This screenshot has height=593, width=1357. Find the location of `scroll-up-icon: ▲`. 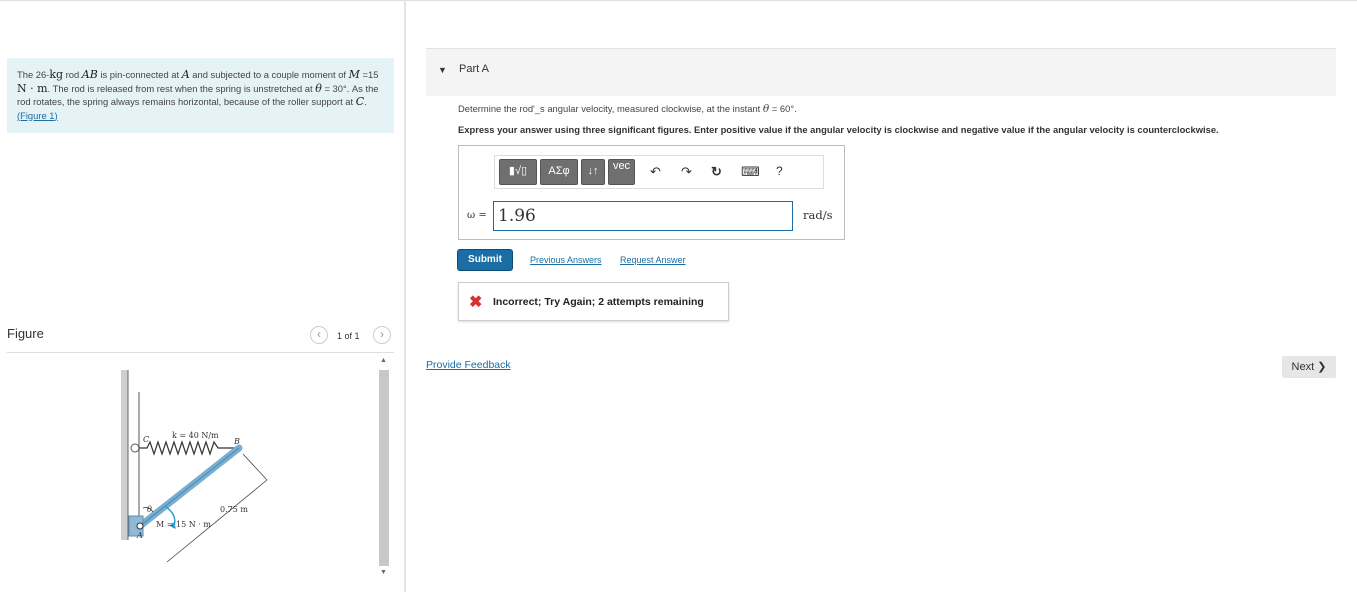

scroll-up-icon: ▲ is located at coordinates (383, 360).